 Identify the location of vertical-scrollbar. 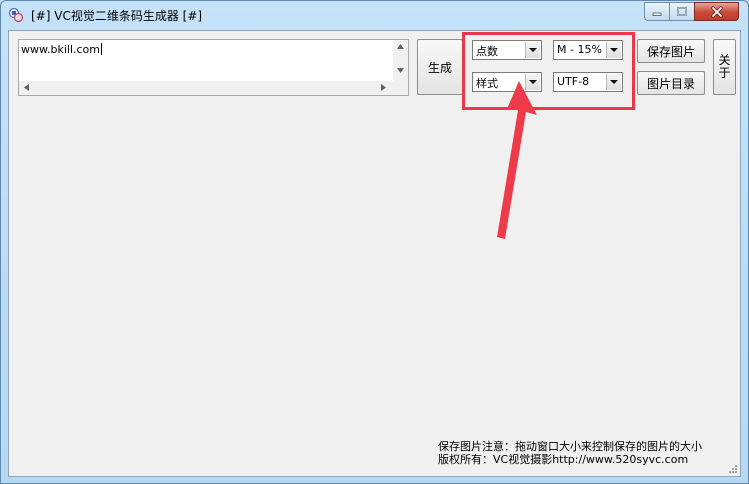
(400, 60).